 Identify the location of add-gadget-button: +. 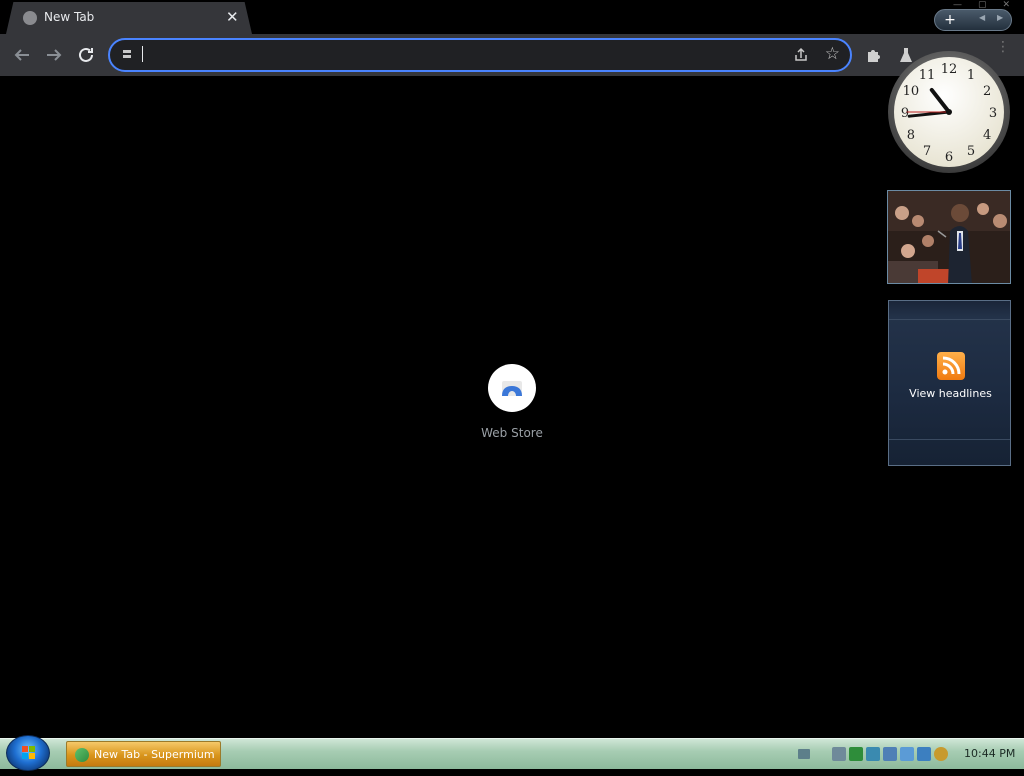
(950, 20).